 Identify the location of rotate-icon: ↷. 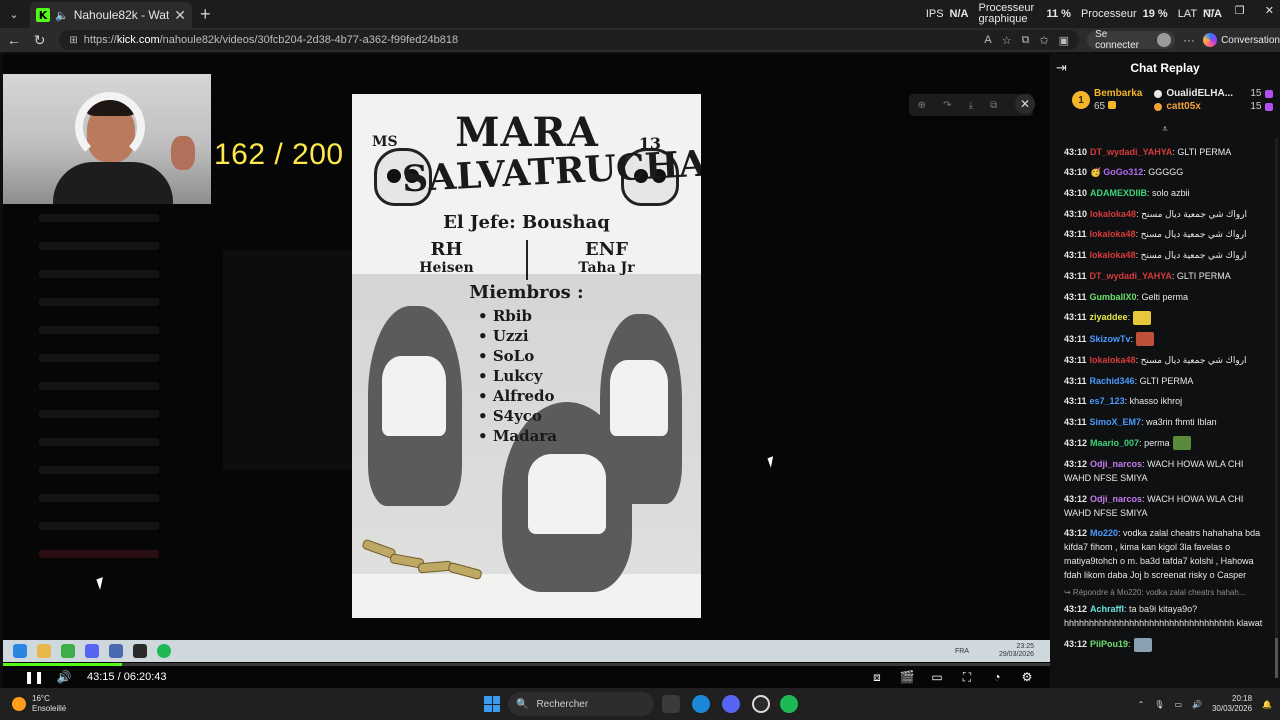
(947, 105).